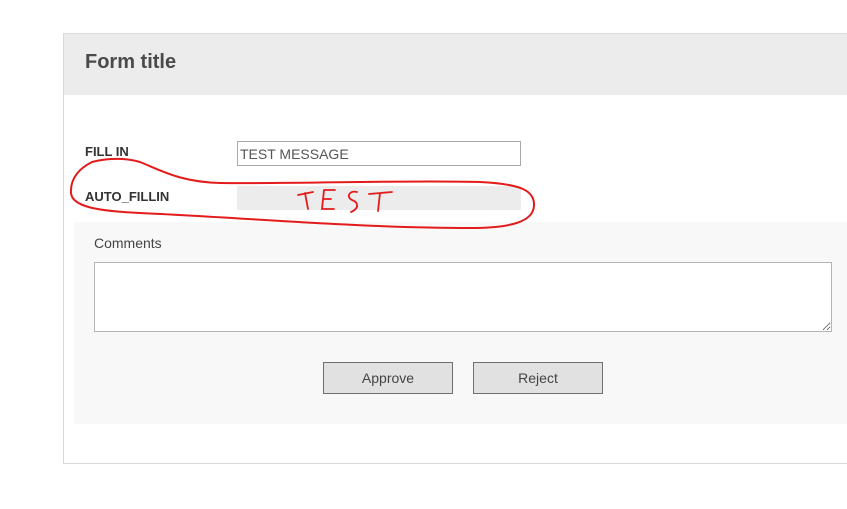  Describe the element at coordinates (379, 153) in the screenshot. I see `fill-in-input` at that location.